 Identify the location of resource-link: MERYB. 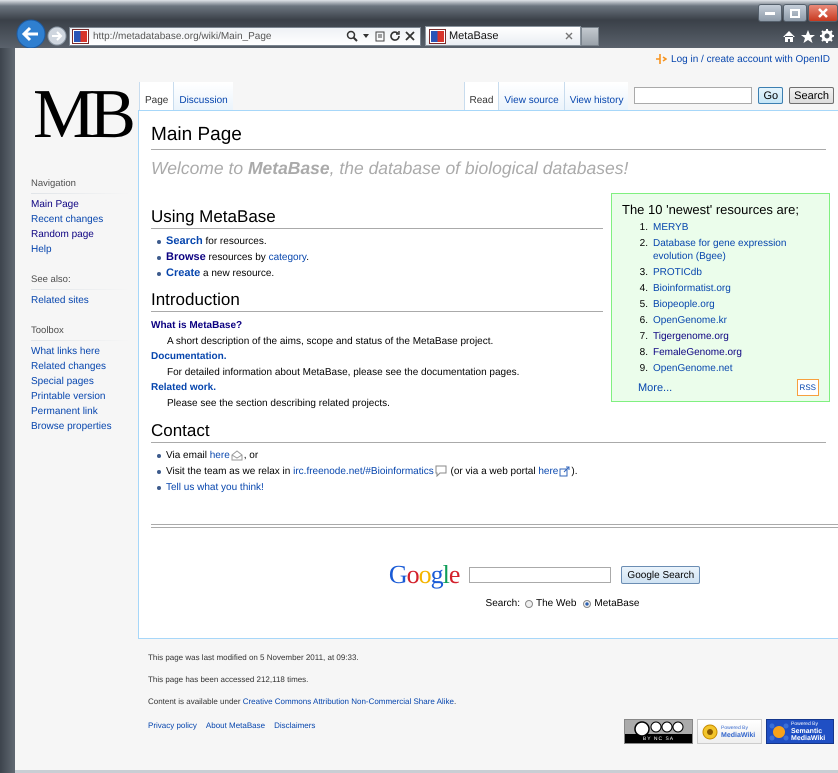
(670, 227).